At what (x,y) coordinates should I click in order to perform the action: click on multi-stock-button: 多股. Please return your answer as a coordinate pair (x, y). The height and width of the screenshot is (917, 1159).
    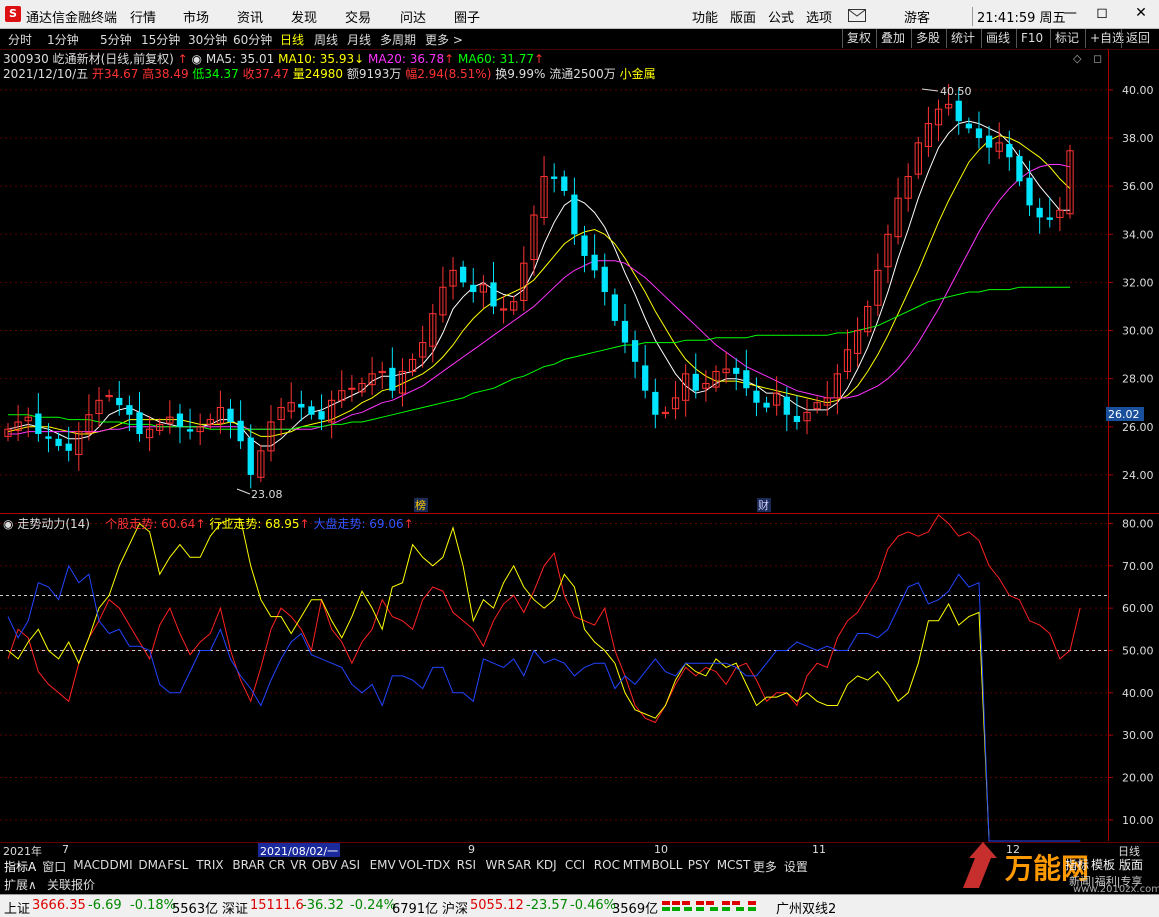
    Looking at the image, I should click on (927, 38).